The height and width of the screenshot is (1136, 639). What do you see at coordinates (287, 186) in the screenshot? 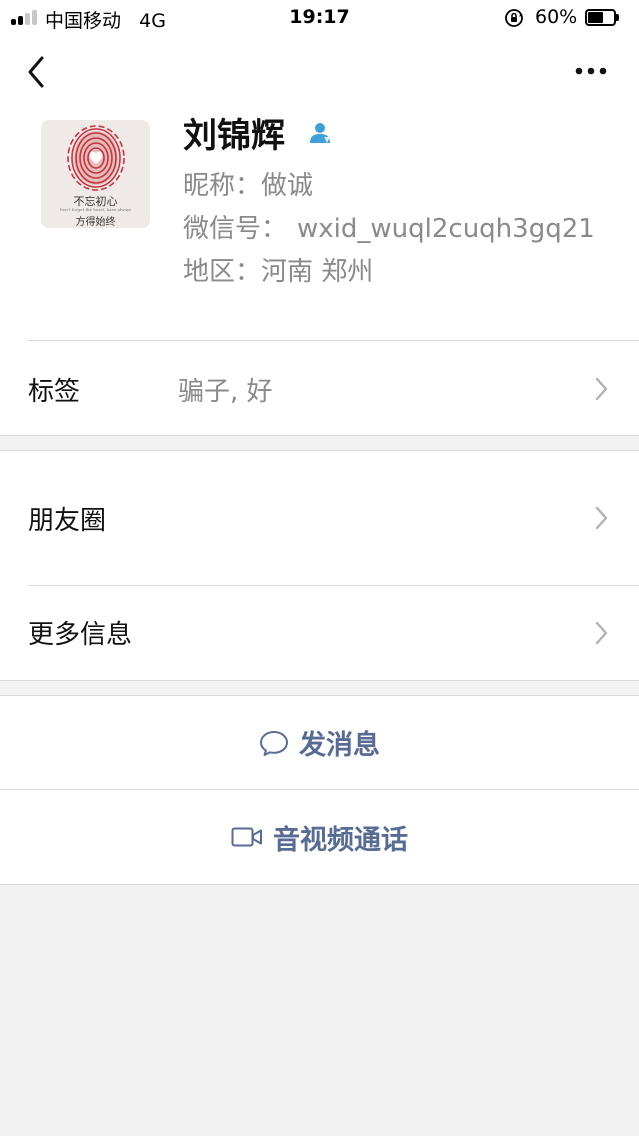
I see `nickname-value: 做诚` at bounding box center [287, 186].